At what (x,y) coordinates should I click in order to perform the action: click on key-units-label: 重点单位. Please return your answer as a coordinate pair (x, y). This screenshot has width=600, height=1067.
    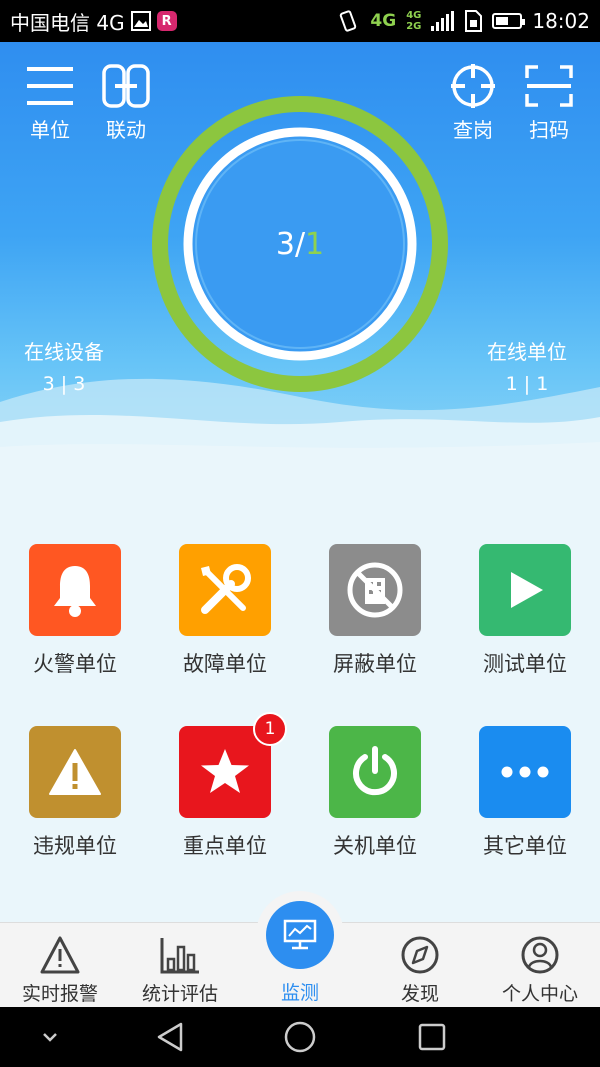
    Looking at the image, I should click on (225, 846).